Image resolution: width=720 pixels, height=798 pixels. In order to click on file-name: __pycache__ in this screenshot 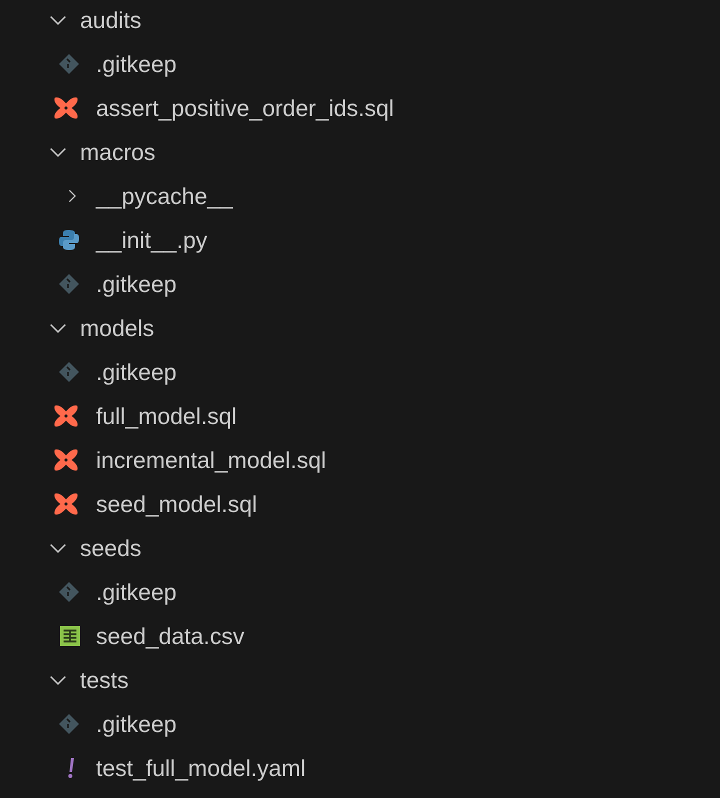, I will do `click(164, 196)`.